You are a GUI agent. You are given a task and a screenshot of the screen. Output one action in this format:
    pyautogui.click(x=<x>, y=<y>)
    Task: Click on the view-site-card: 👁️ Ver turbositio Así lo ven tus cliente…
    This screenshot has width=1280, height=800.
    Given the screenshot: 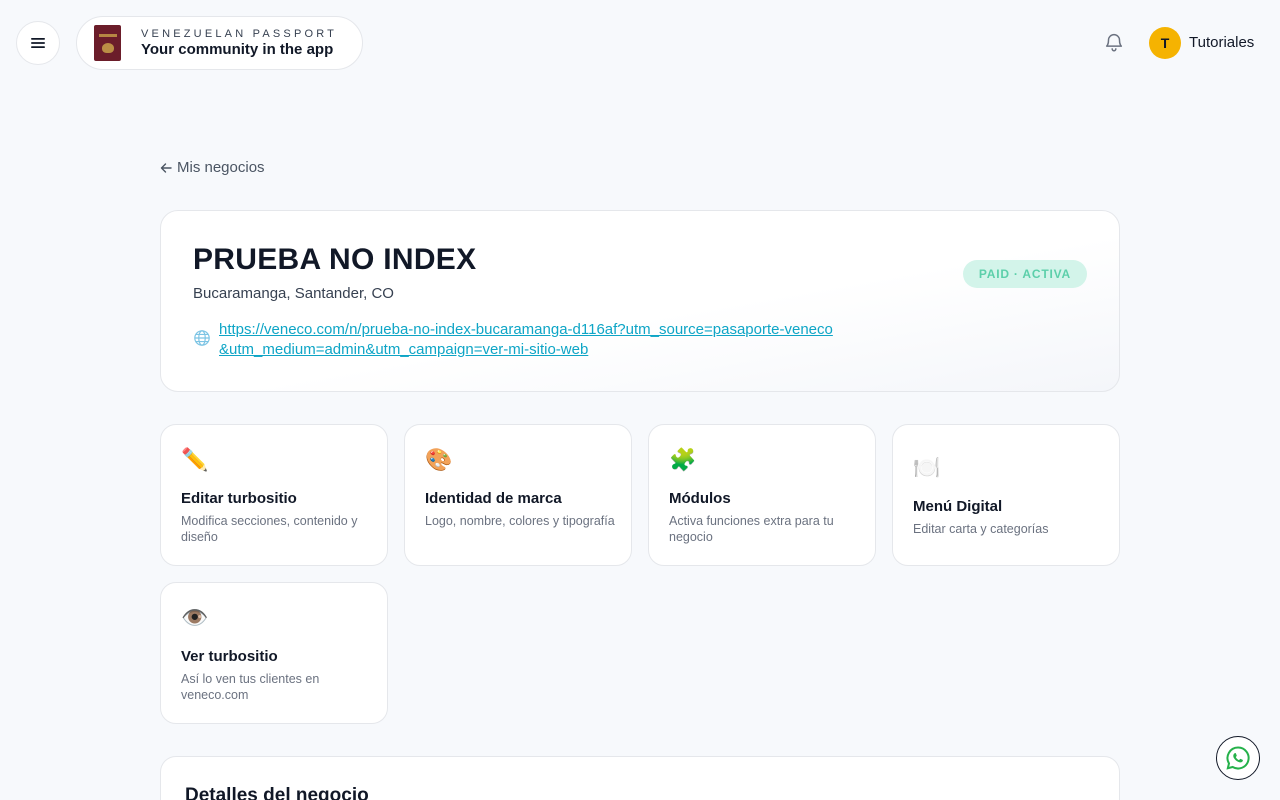 What is the action you would take?
    pyautogui.click(x=274, y=653)
    